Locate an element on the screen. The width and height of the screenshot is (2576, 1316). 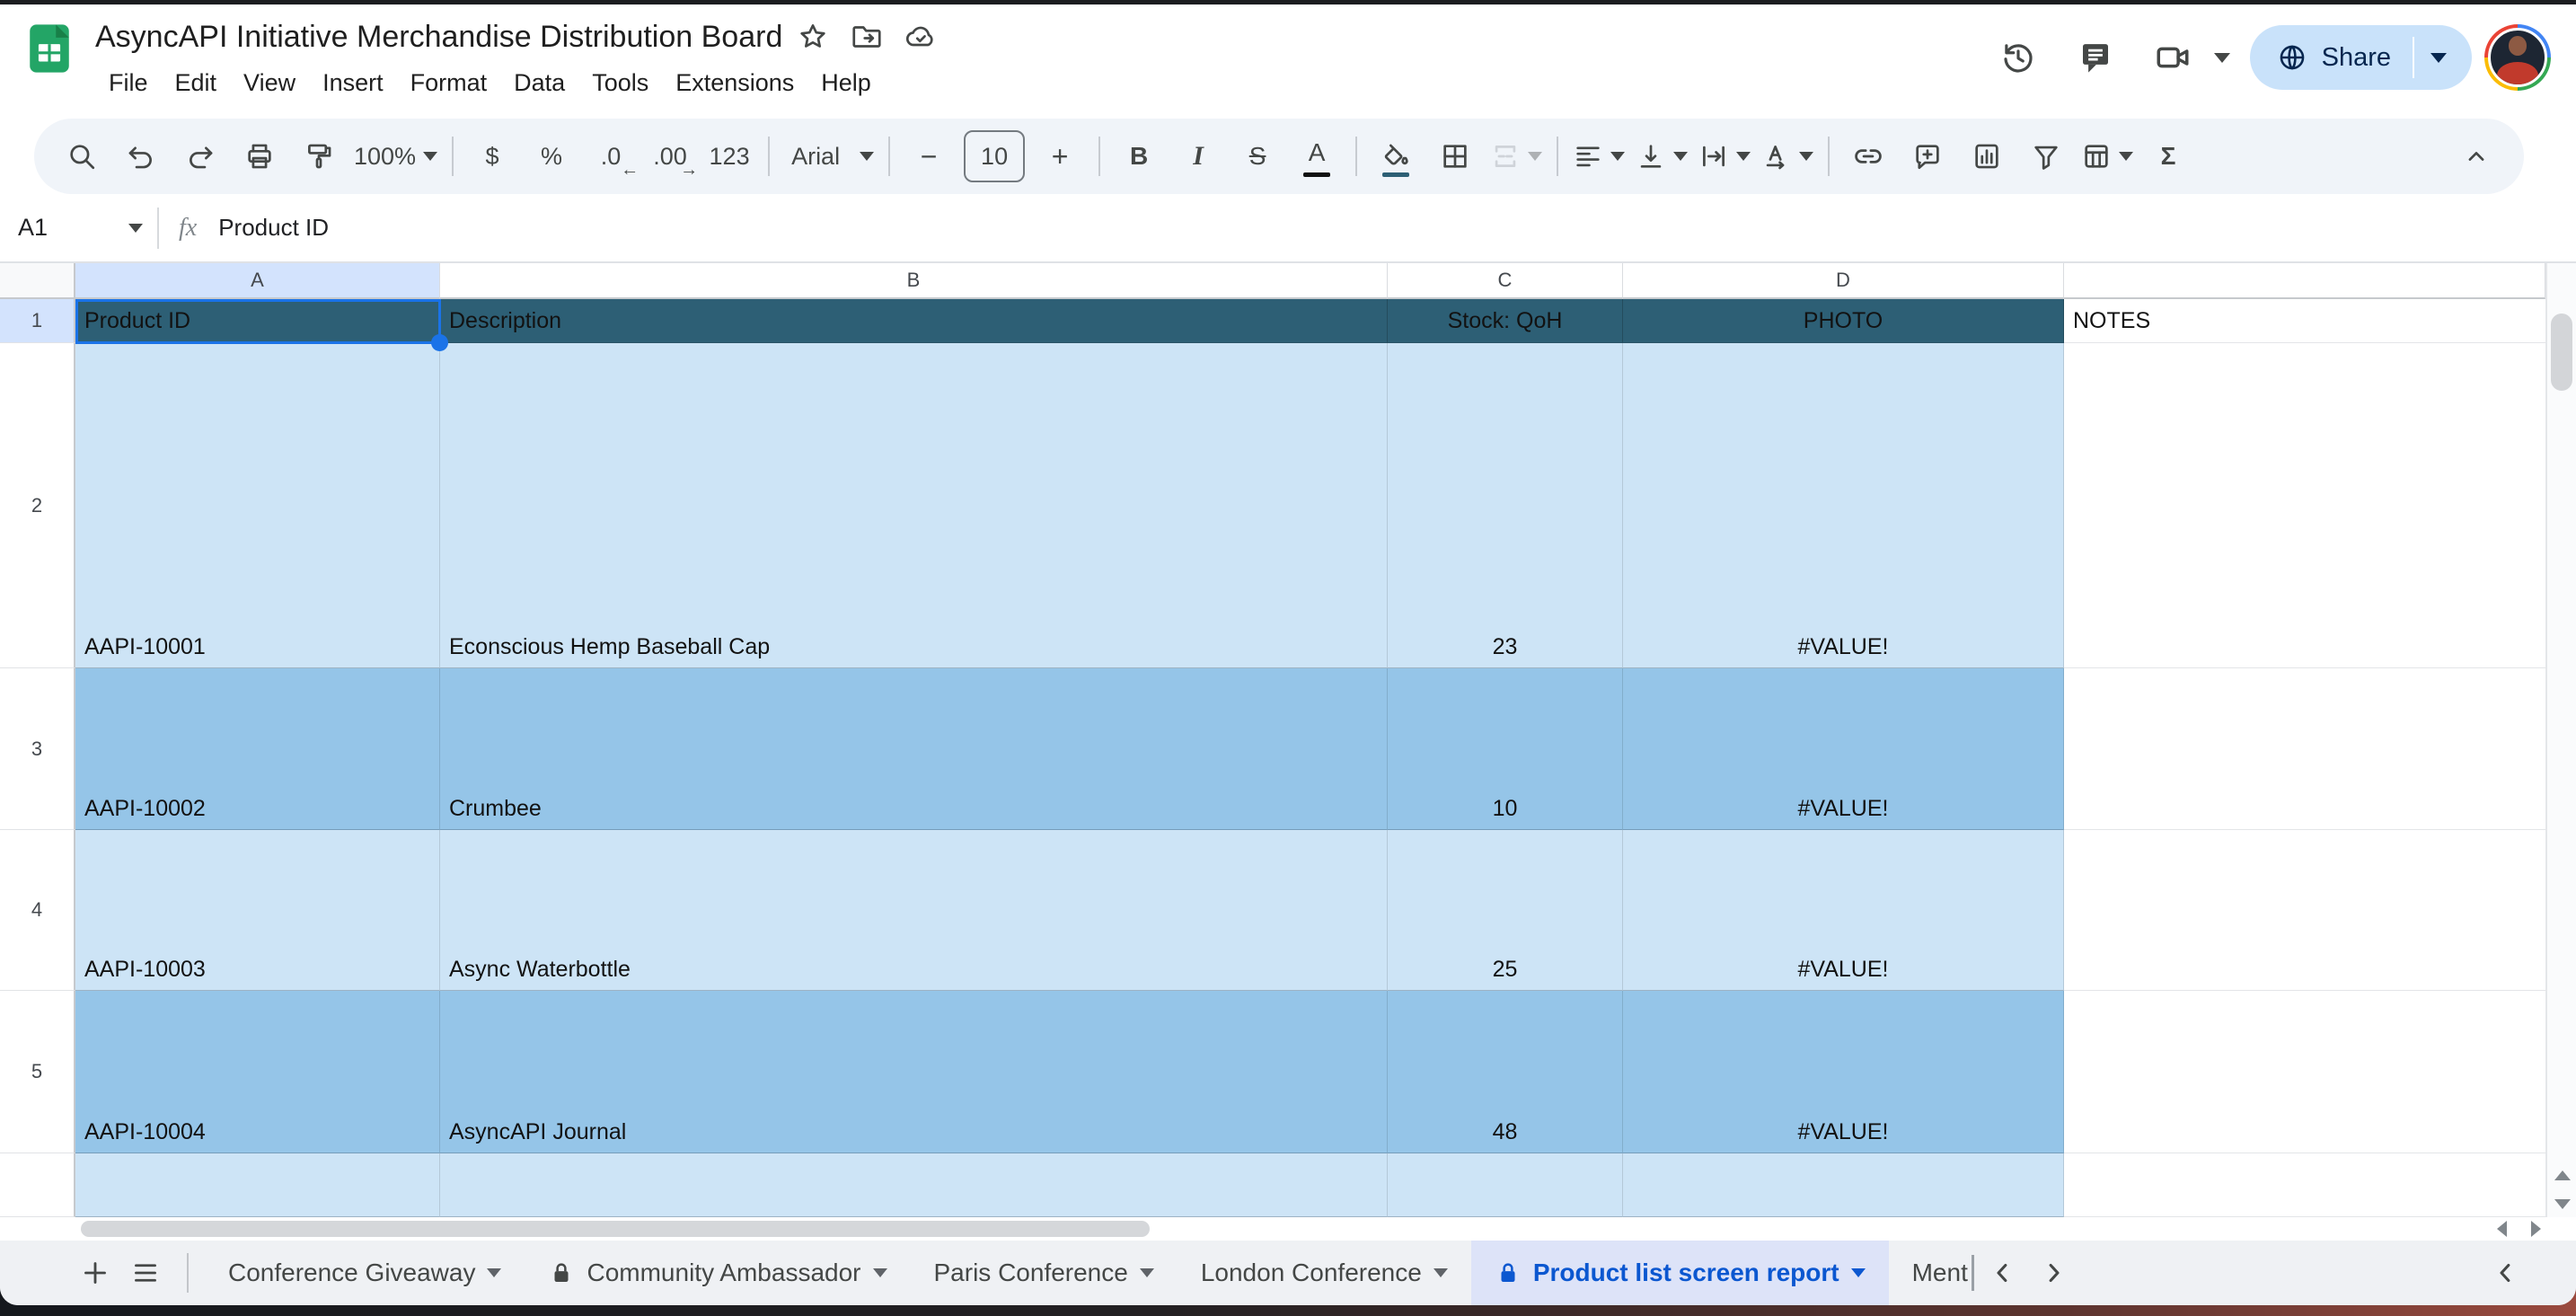
row-header-partial is located at coordinates (37, 1185).